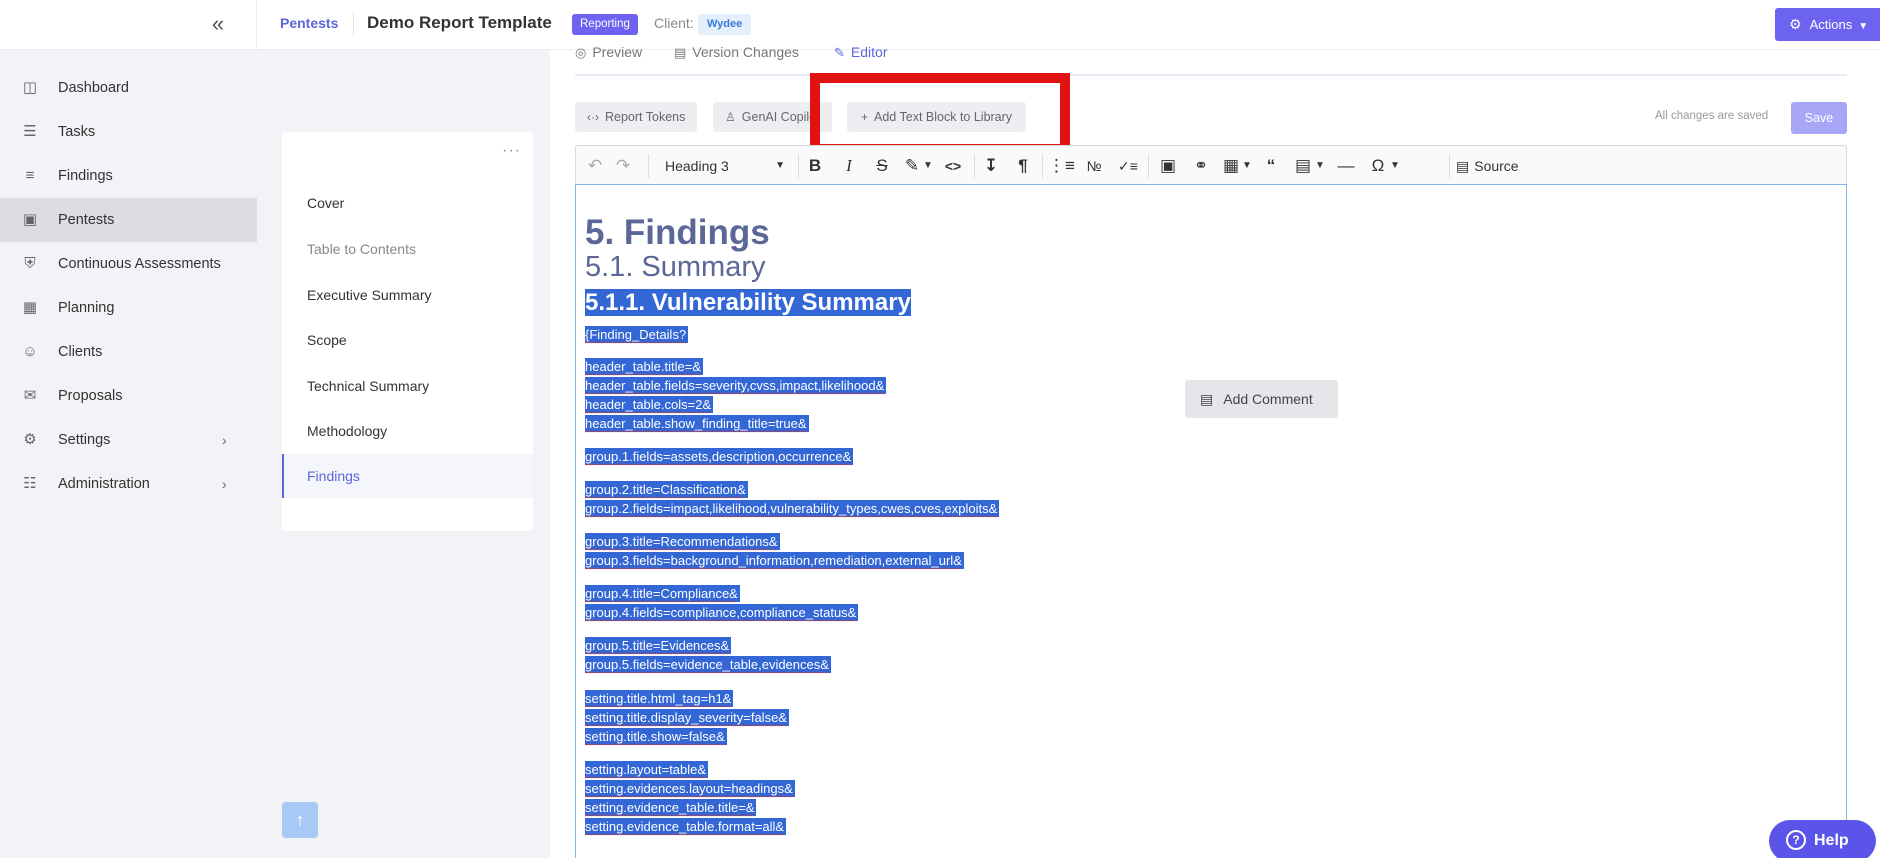 This screenshot has width=1880, height=858. What do you see at coordinates (86, 308) in the screenshot?
I see `sidebar-item-label: Planning` at bounding box center [86, 308].